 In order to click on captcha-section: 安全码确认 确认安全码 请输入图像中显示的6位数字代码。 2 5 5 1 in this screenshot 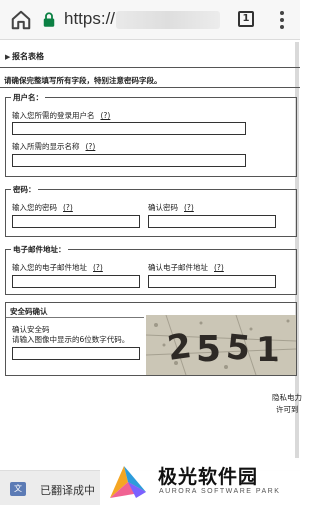, I will do `click(151, 339)`.